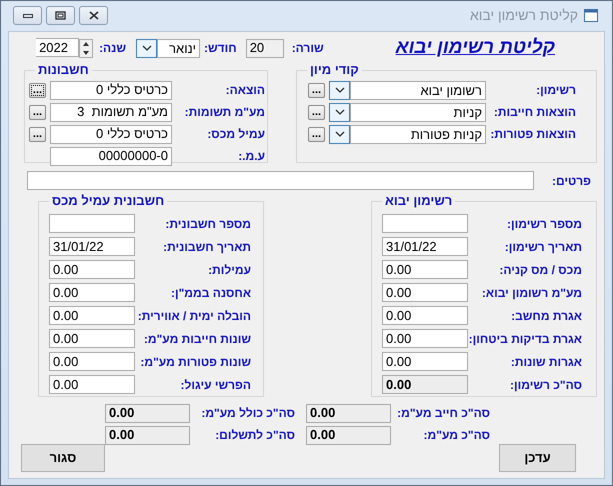 Image resolution: width=613 pixels, height=486 pixels. Describe the element at coordinates (555, 90) in the screenshot. I see `field-label: רשימון:` at that location.